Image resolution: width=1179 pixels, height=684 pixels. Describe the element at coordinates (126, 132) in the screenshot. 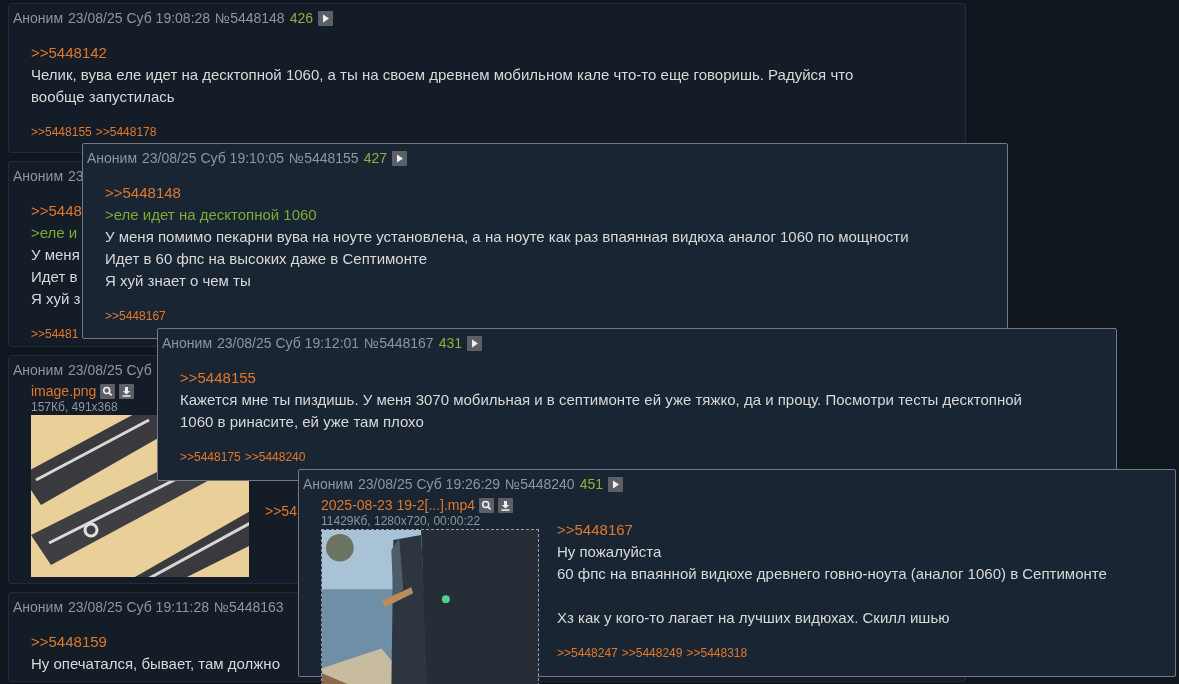

I see `backlink: >>5448178` at that location.